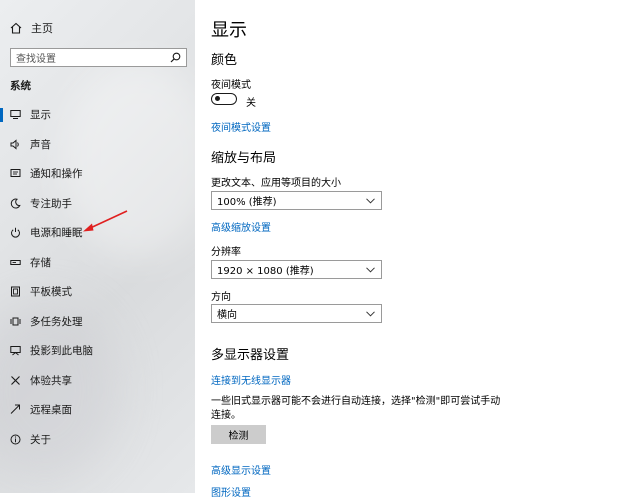  What do you see at coordinates (40, 115) in the screenshot?
I see `sidebar-item-label: 显示` at bounding box center [40, 115].